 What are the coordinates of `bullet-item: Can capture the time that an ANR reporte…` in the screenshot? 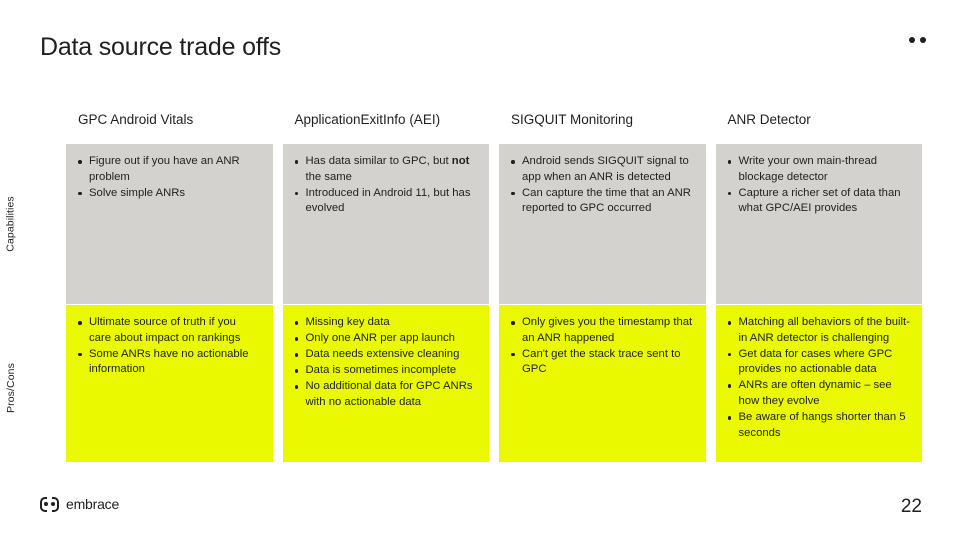 It's located at (601, 201).